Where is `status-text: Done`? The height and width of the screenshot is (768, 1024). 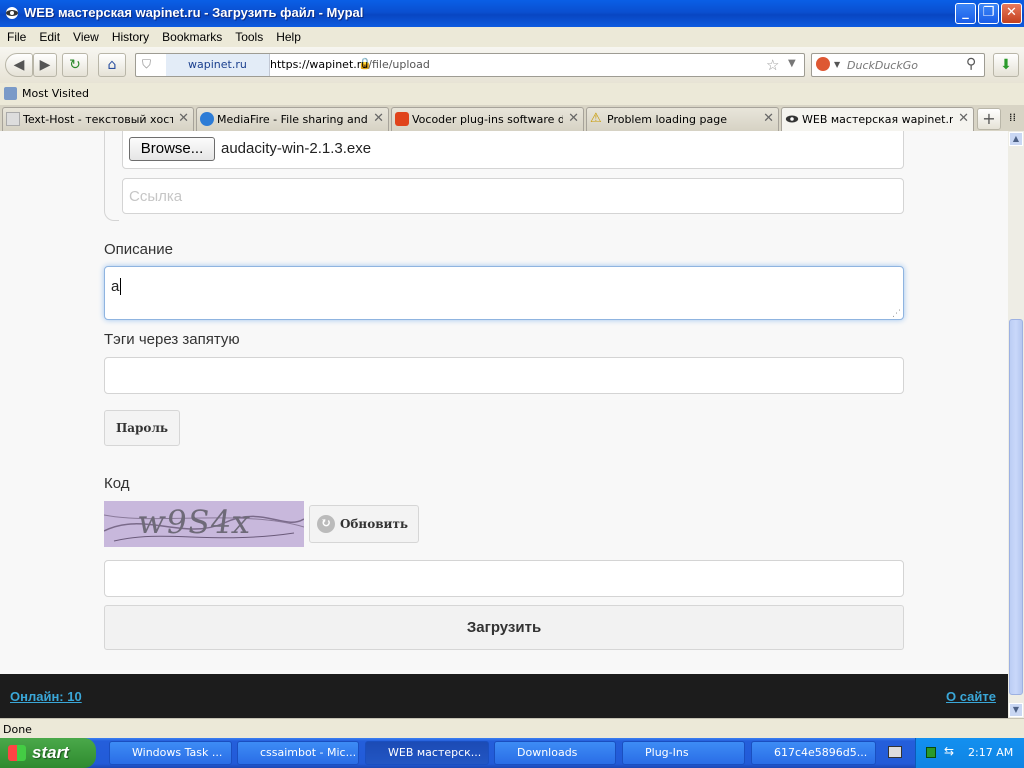
status-text: Done is located at coordinates (17, 729).